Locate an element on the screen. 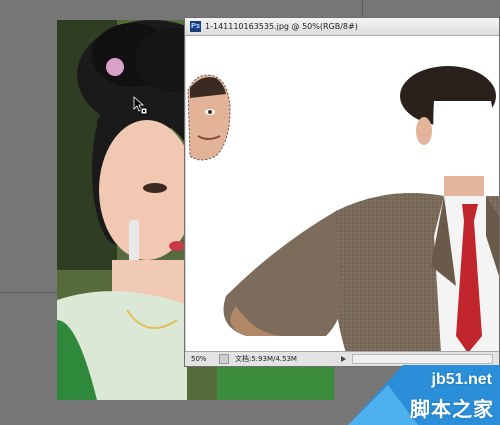  status-arrow-icon is located at coordinates (343, 359).